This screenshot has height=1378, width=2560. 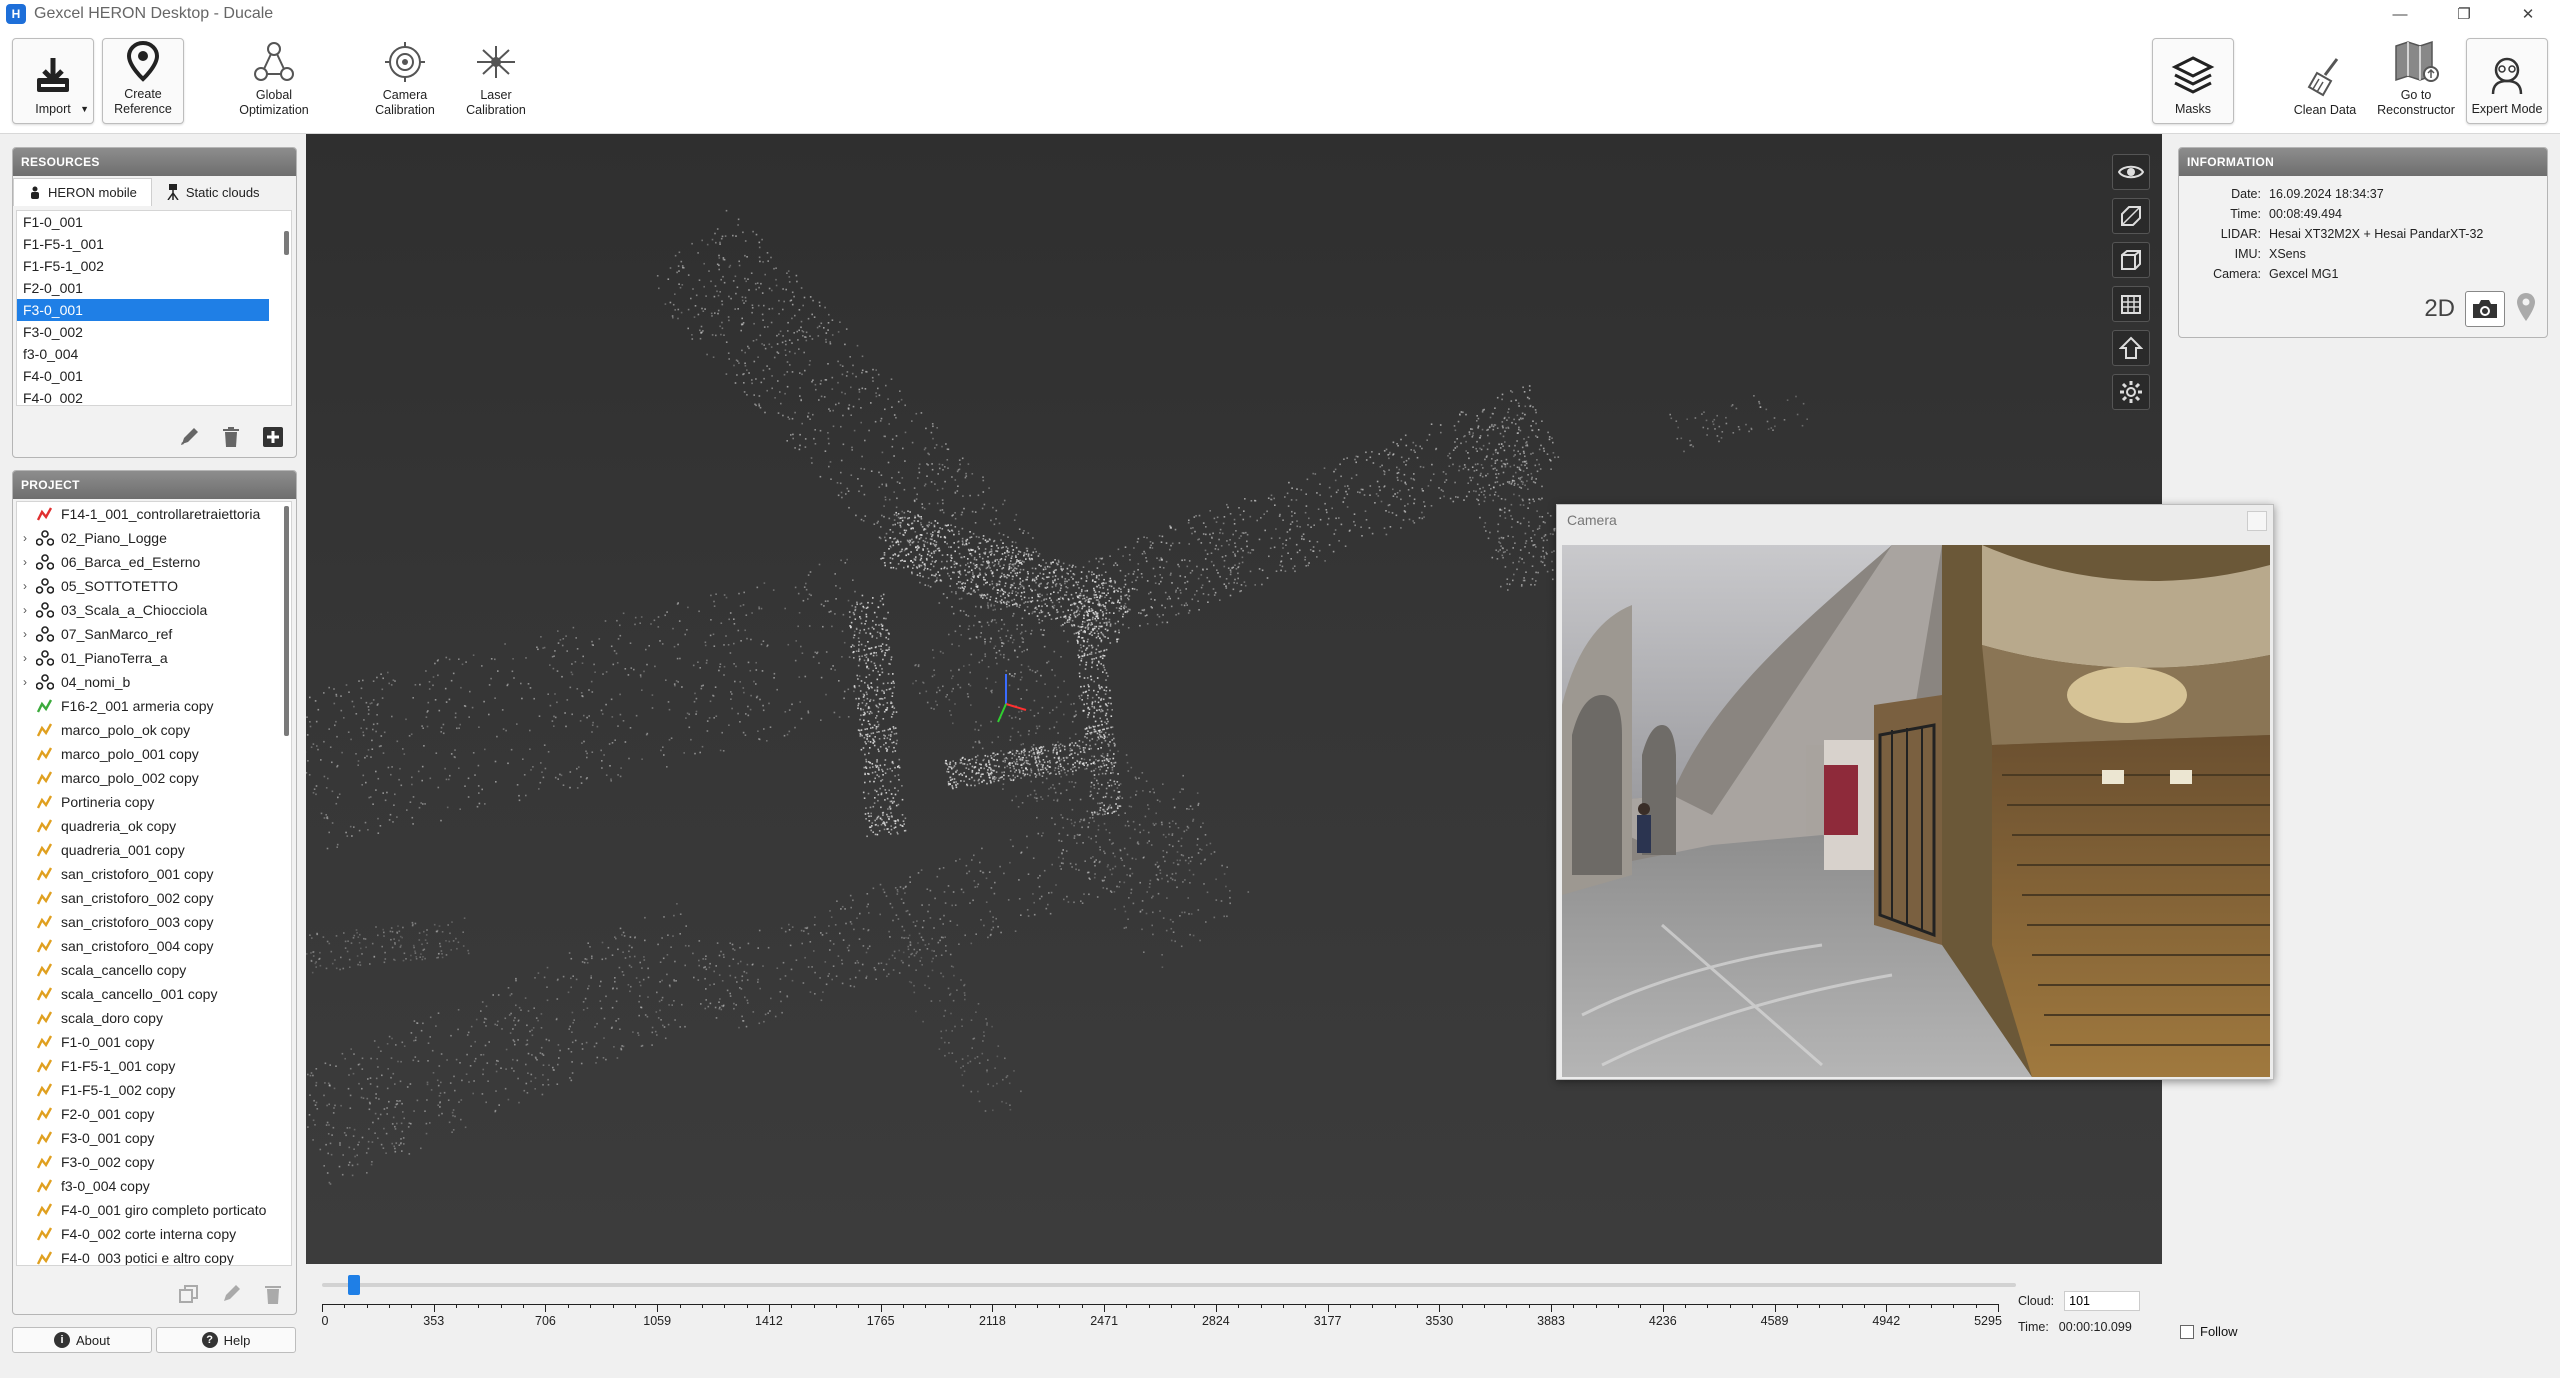 I want to click on project-trajectory: F3-0_001 copy, so click(x=154, y=1138).